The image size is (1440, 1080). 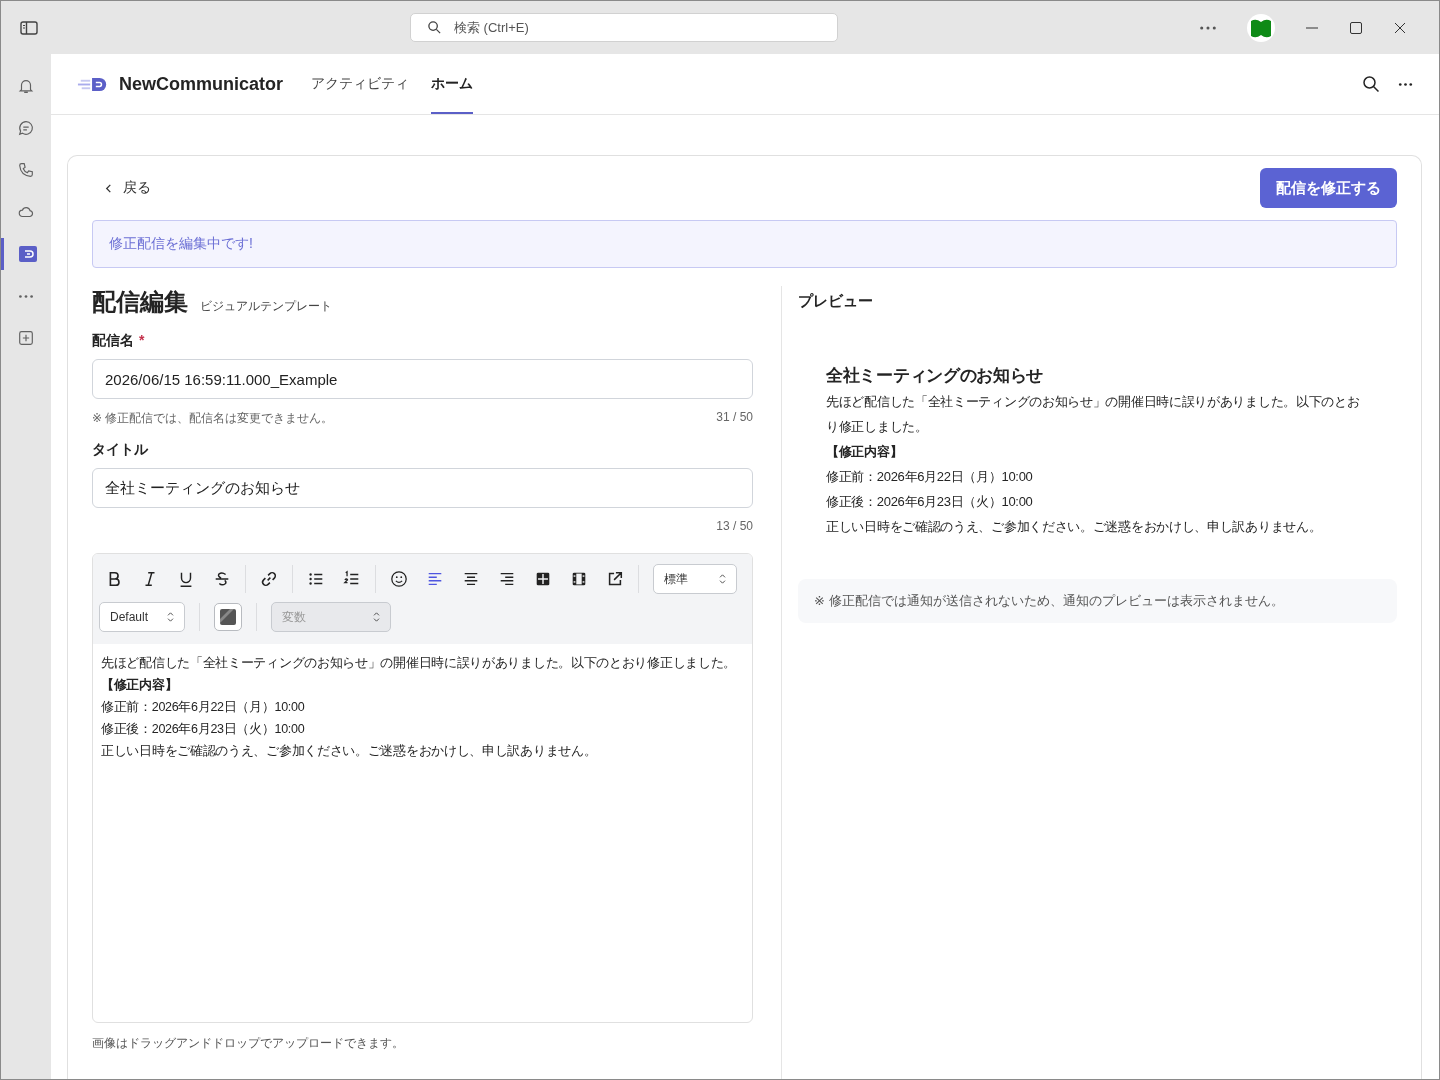 What do you see at coordinates (269, 579) in the screenshot?
I see `link-icon` at bounding box center [269, 579].